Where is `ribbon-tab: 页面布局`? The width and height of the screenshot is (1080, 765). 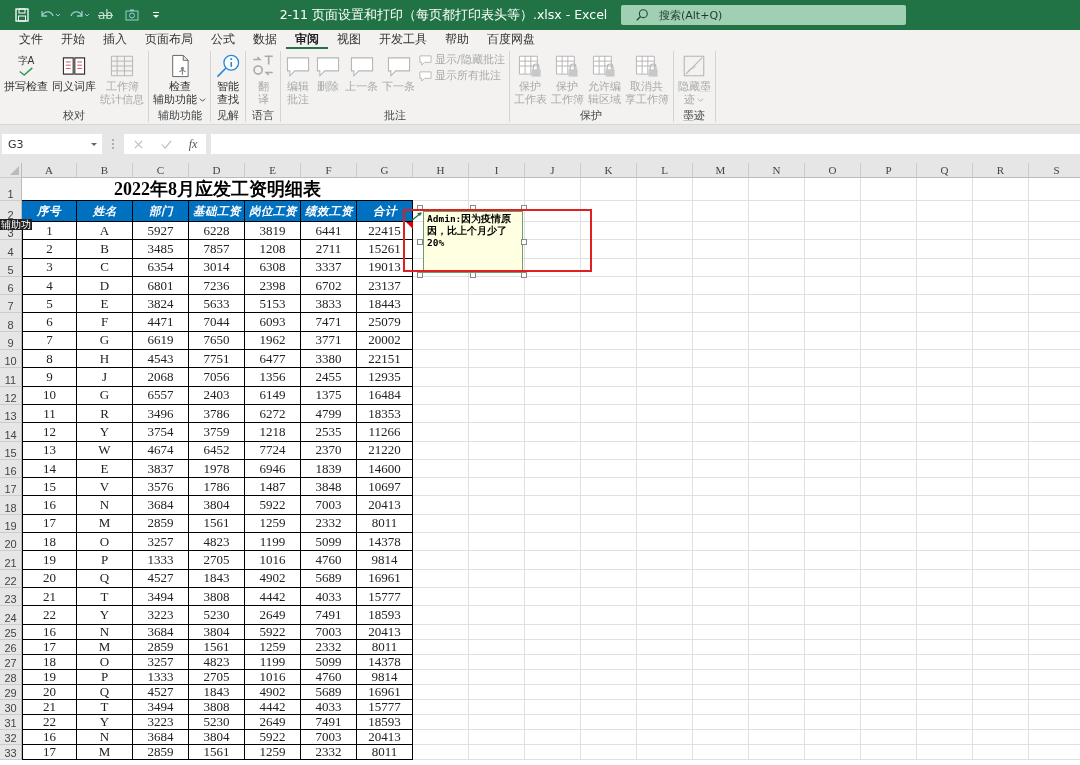 ribbon-tab: 页面布局 is located at coordinates (169, 40).